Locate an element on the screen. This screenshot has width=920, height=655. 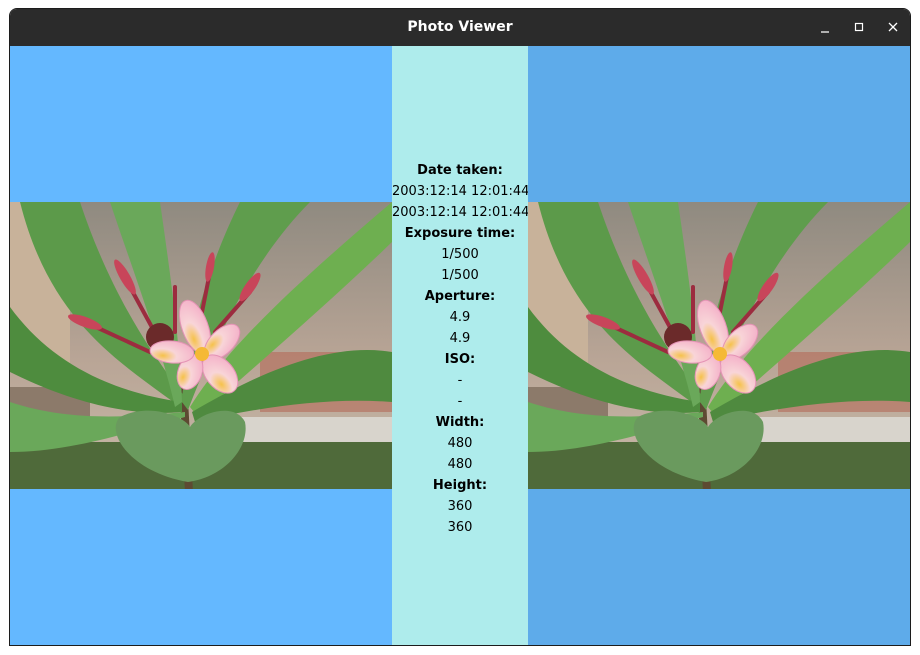
width-left-value: 480 is located at coordinates (460, 443).